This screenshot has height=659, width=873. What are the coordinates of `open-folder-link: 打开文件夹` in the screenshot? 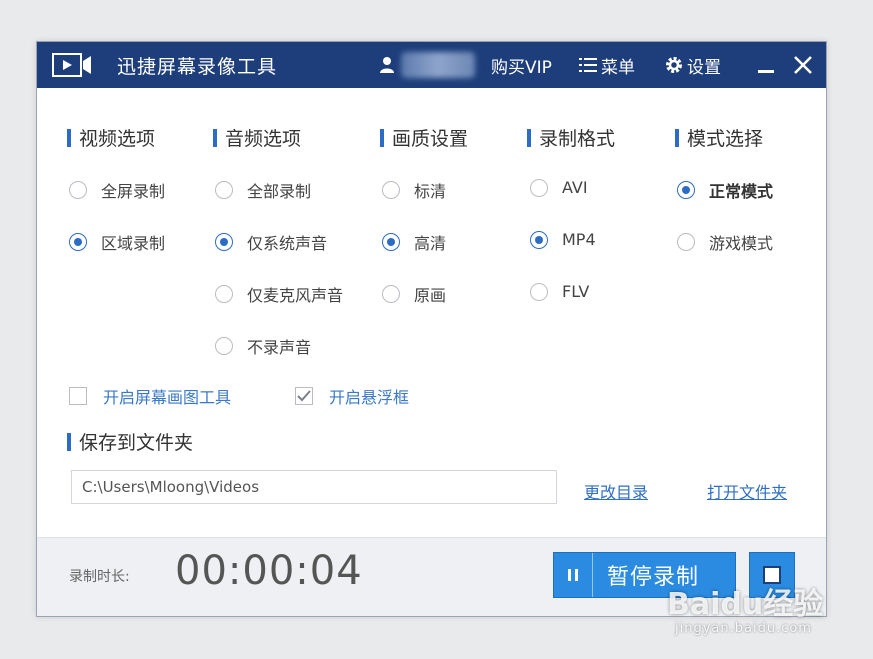 It's located at (747, 491).